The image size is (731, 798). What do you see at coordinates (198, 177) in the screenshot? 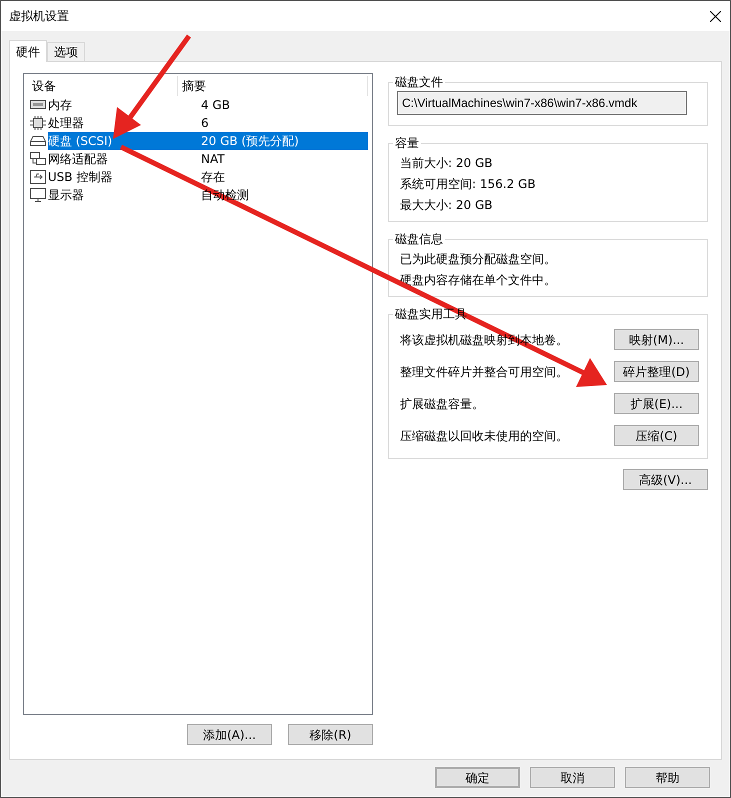
I see `device-row: USB 控制器 存在` at bounding box center [198, 177].